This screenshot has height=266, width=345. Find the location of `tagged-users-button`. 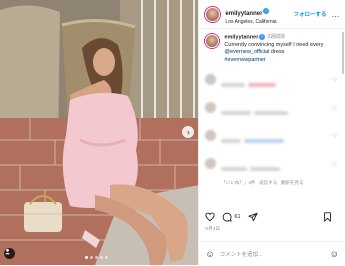

tagged-users-button is located at coordinates (9, 253).